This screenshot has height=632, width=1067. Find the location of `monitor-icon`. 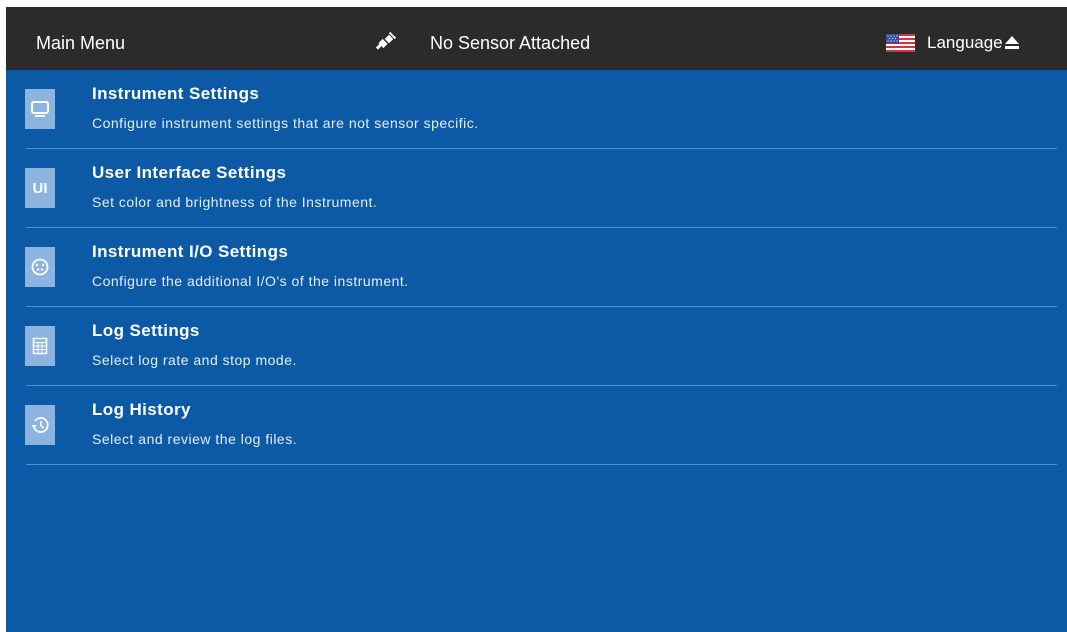

monitor-icon is located at coordinates (40, 109).